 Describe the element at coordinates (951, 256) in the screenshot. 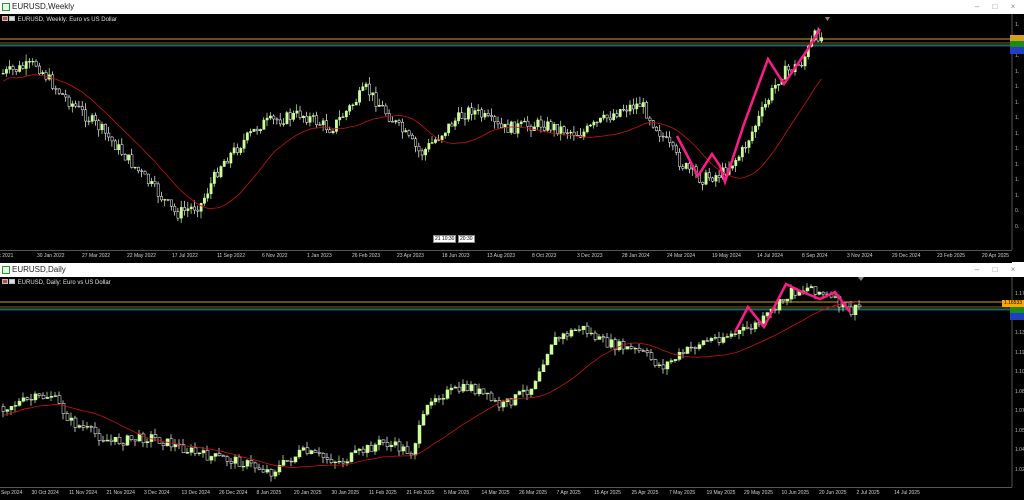

I see `time-axis-label: 23 Feb 2025` at that location.